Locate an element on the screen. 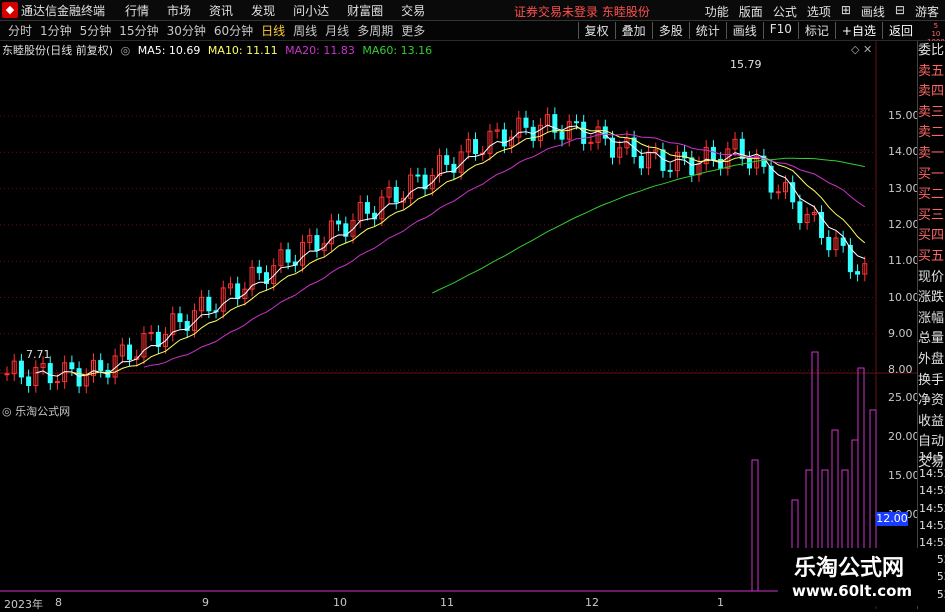  date-tick-5: 12 is located at coordinates (592, 602).